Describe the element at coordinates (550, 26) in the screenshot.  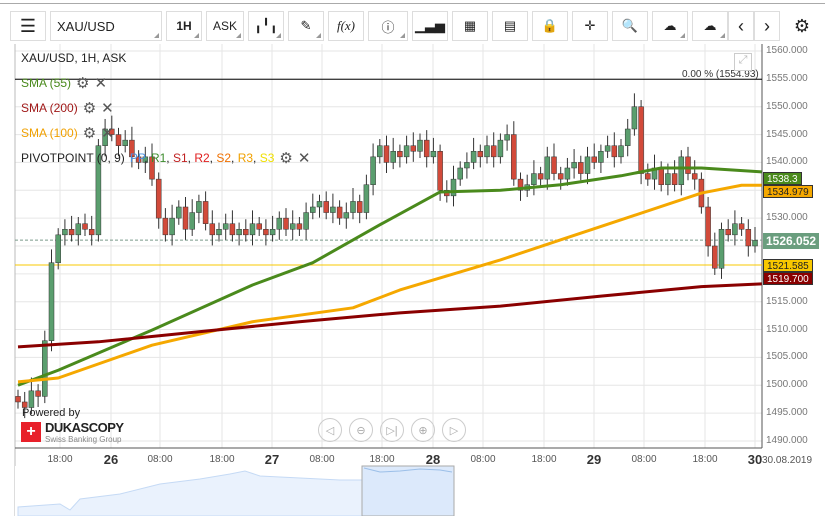
I see `lock-button: 🔒` at that location.